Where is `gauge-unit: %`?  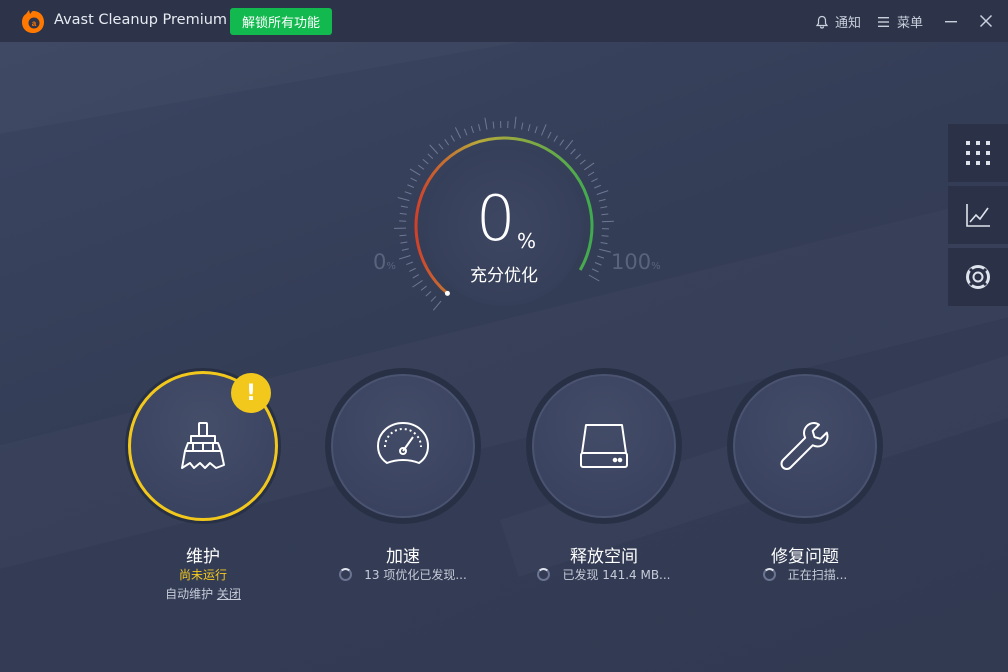 gauge-unit: % is located at coordinates (527, 241).